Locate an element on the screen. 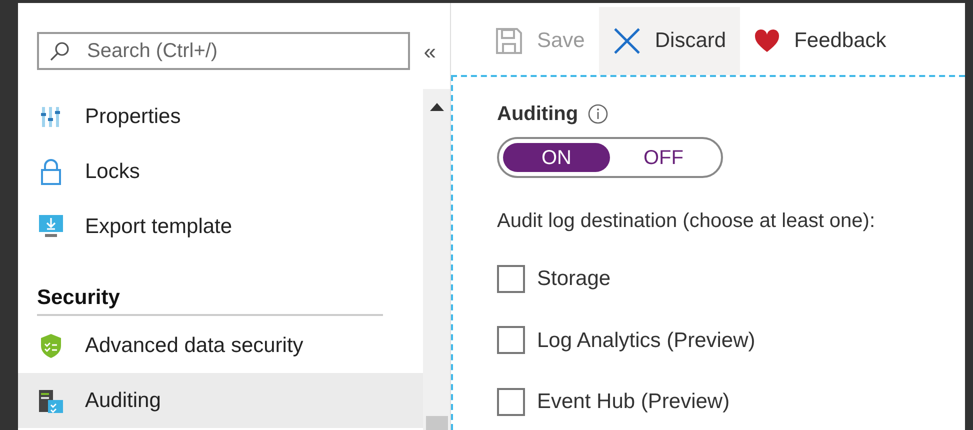 The height and width of the screenshot is (430, 973). close-icon is located at coordinates (626, 41).